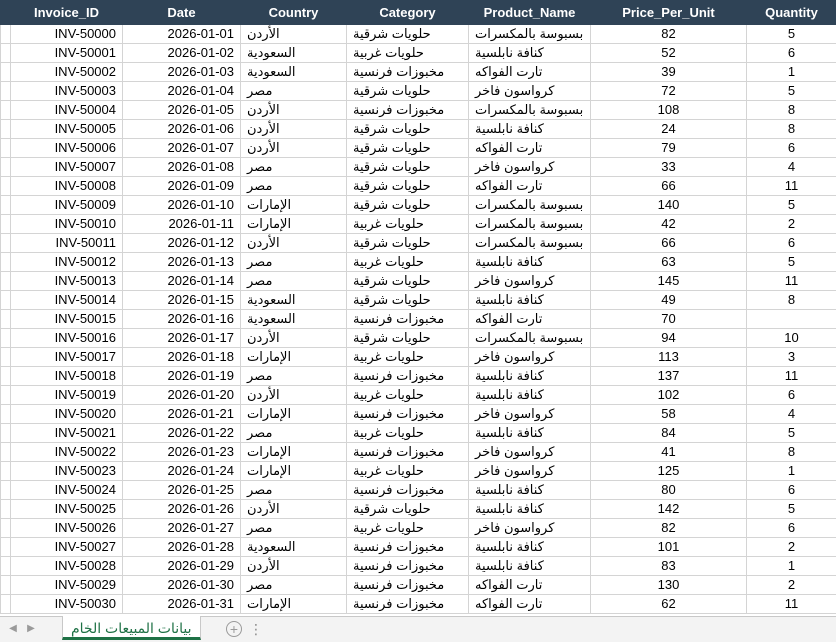 This screenshot has width=836, height=642. What do you see at coordinates (668, 300) in the screenshot?
I see `price-per-unit-cell: 49` at bounding box center [668, 300].